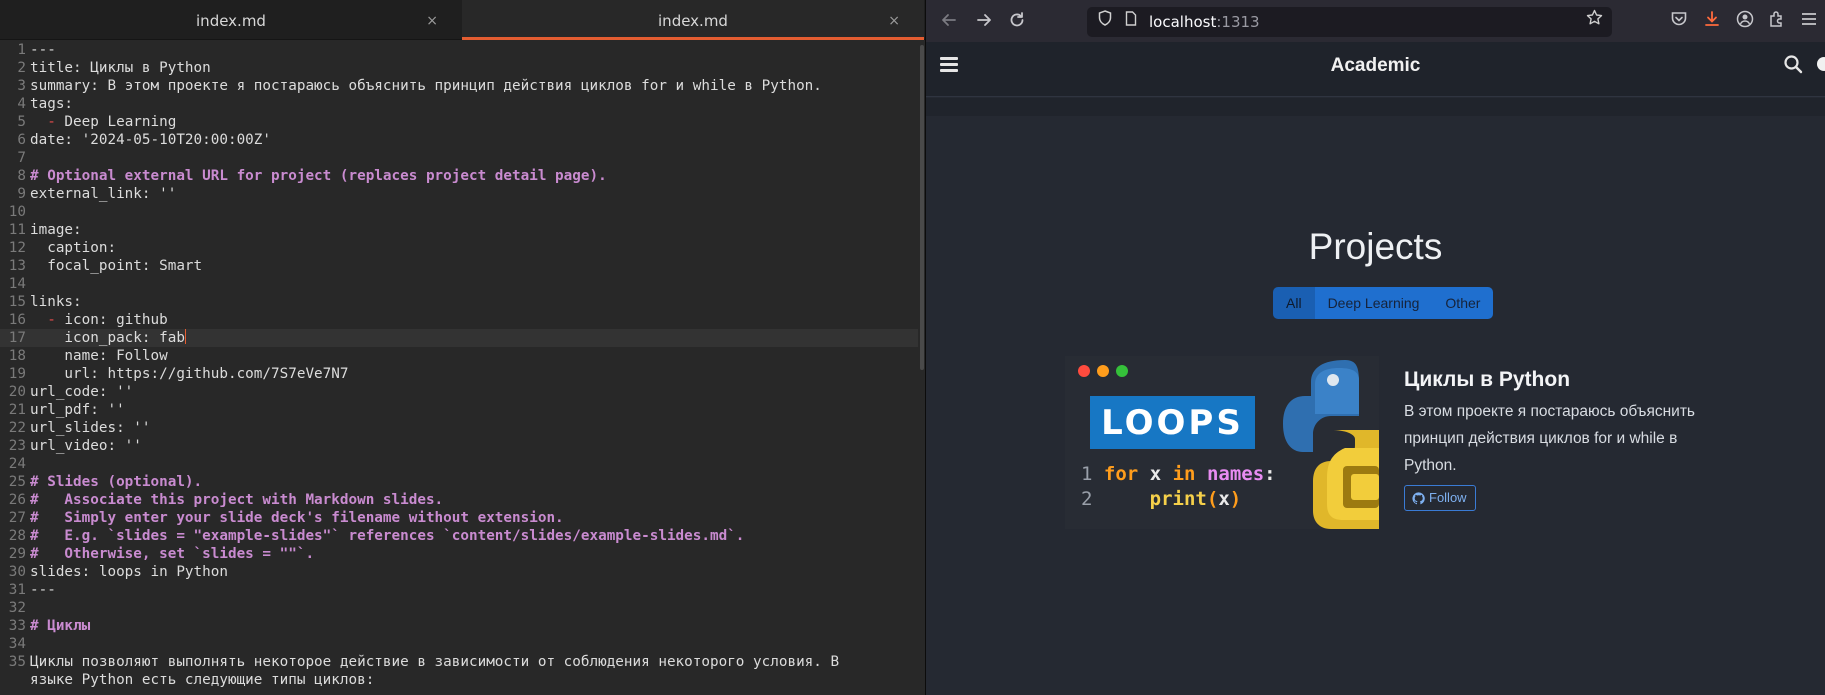 The height and width of the screenshot is (695, 1825). I want to click on code-line: 17 icon_pack: fab, so click(459, 338).